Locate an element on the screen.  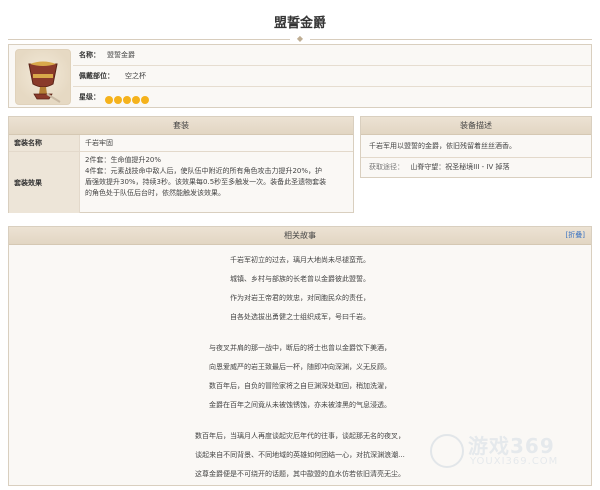
story-panel-title: 相关故事 is located at coordinates (300, 235).